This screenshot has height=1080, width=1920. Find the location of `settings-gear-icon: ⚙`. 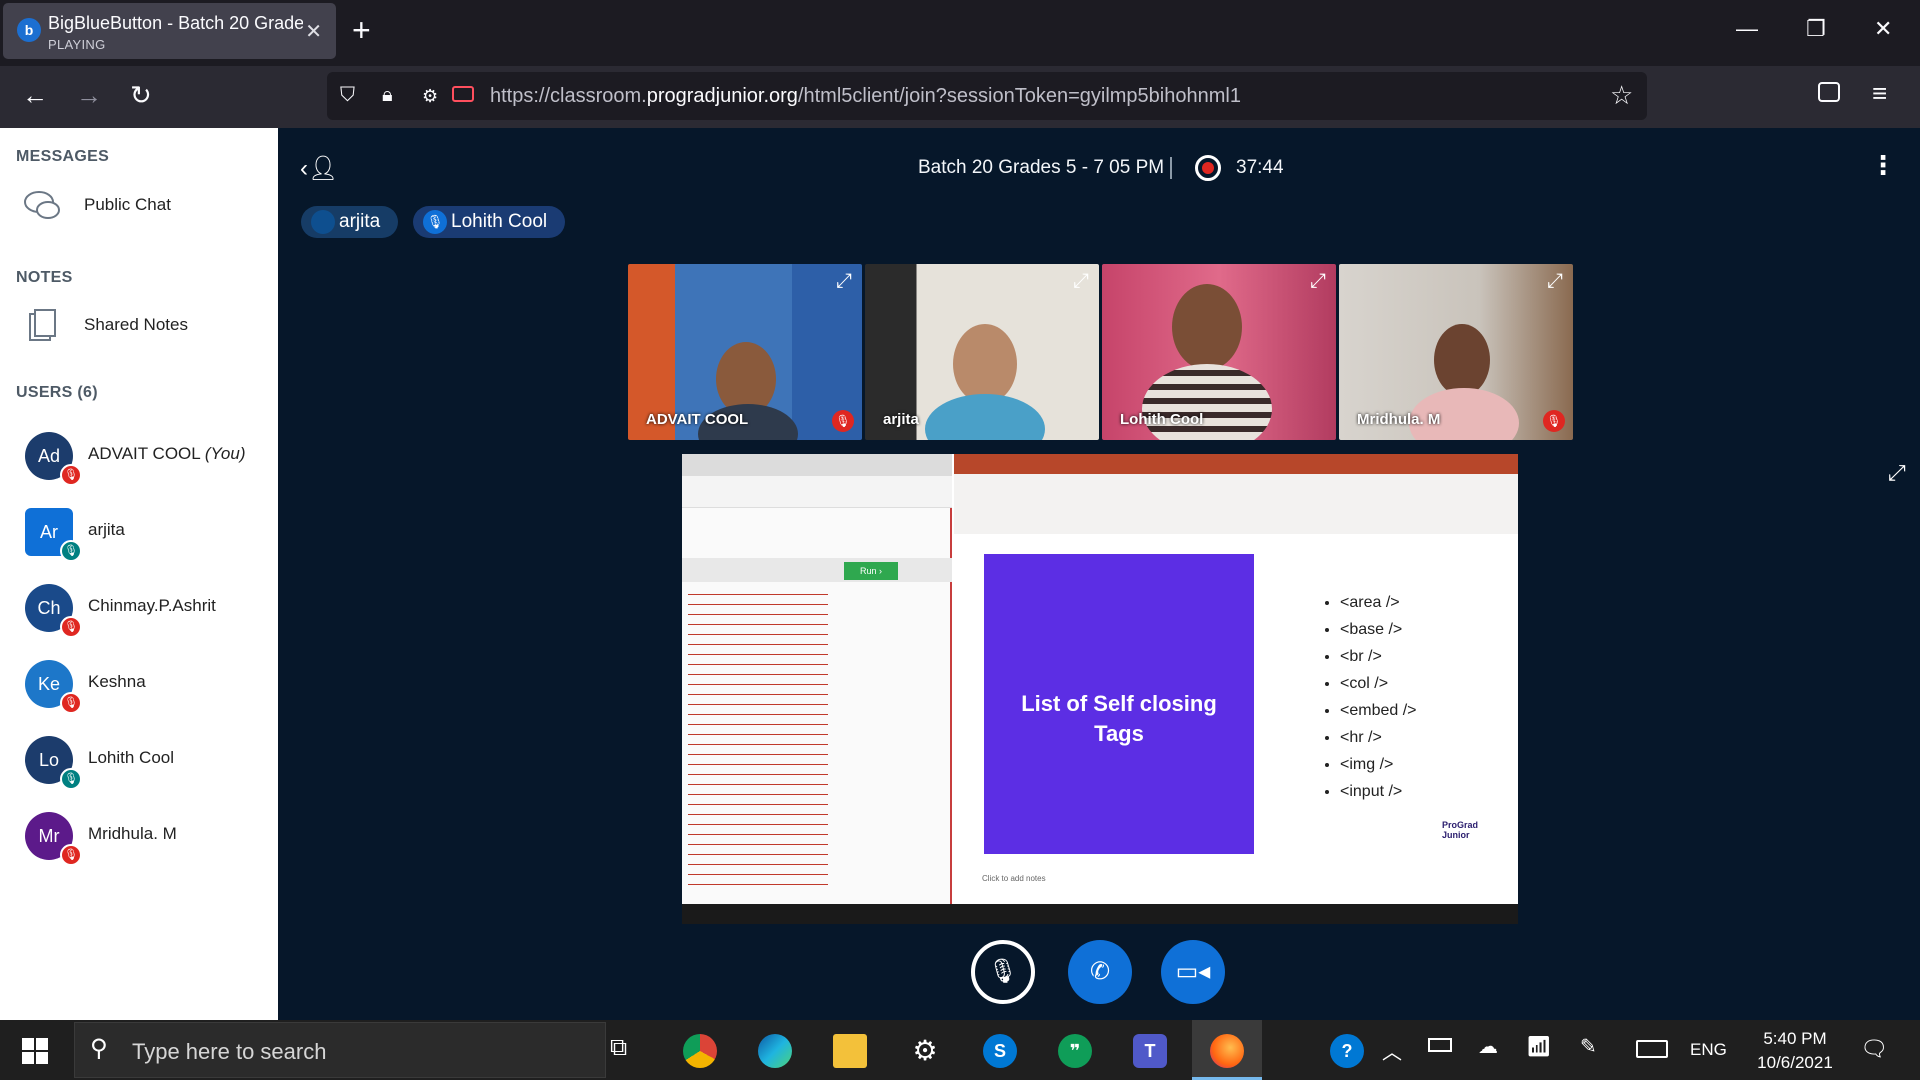

settings-gear-icon: ⚙ is located at coordinates (925, 1051).